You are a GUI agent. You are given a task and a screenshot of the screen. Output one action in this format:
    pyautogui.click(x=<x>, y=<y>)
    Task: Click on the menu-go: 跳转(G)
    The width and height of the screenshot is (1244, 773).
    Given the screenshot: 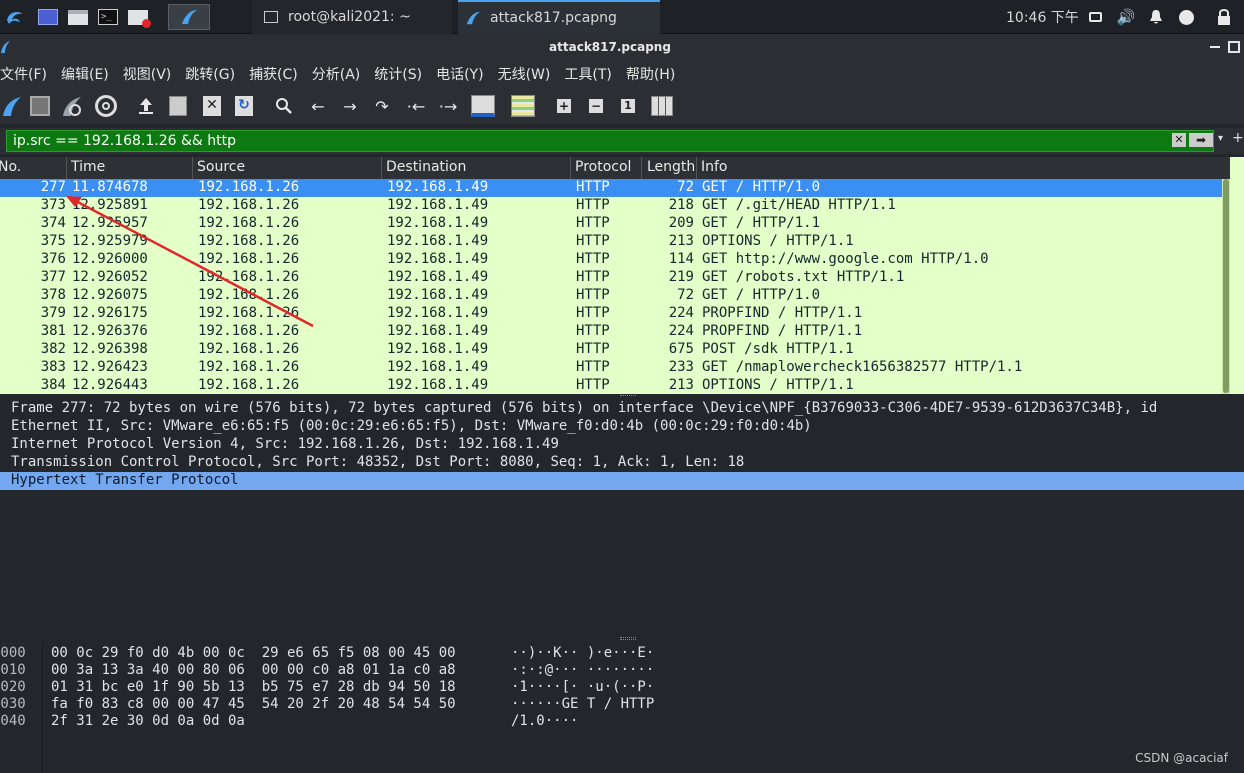 What is the action you would take?
    pyautogui.click(x=210, y=74)
    